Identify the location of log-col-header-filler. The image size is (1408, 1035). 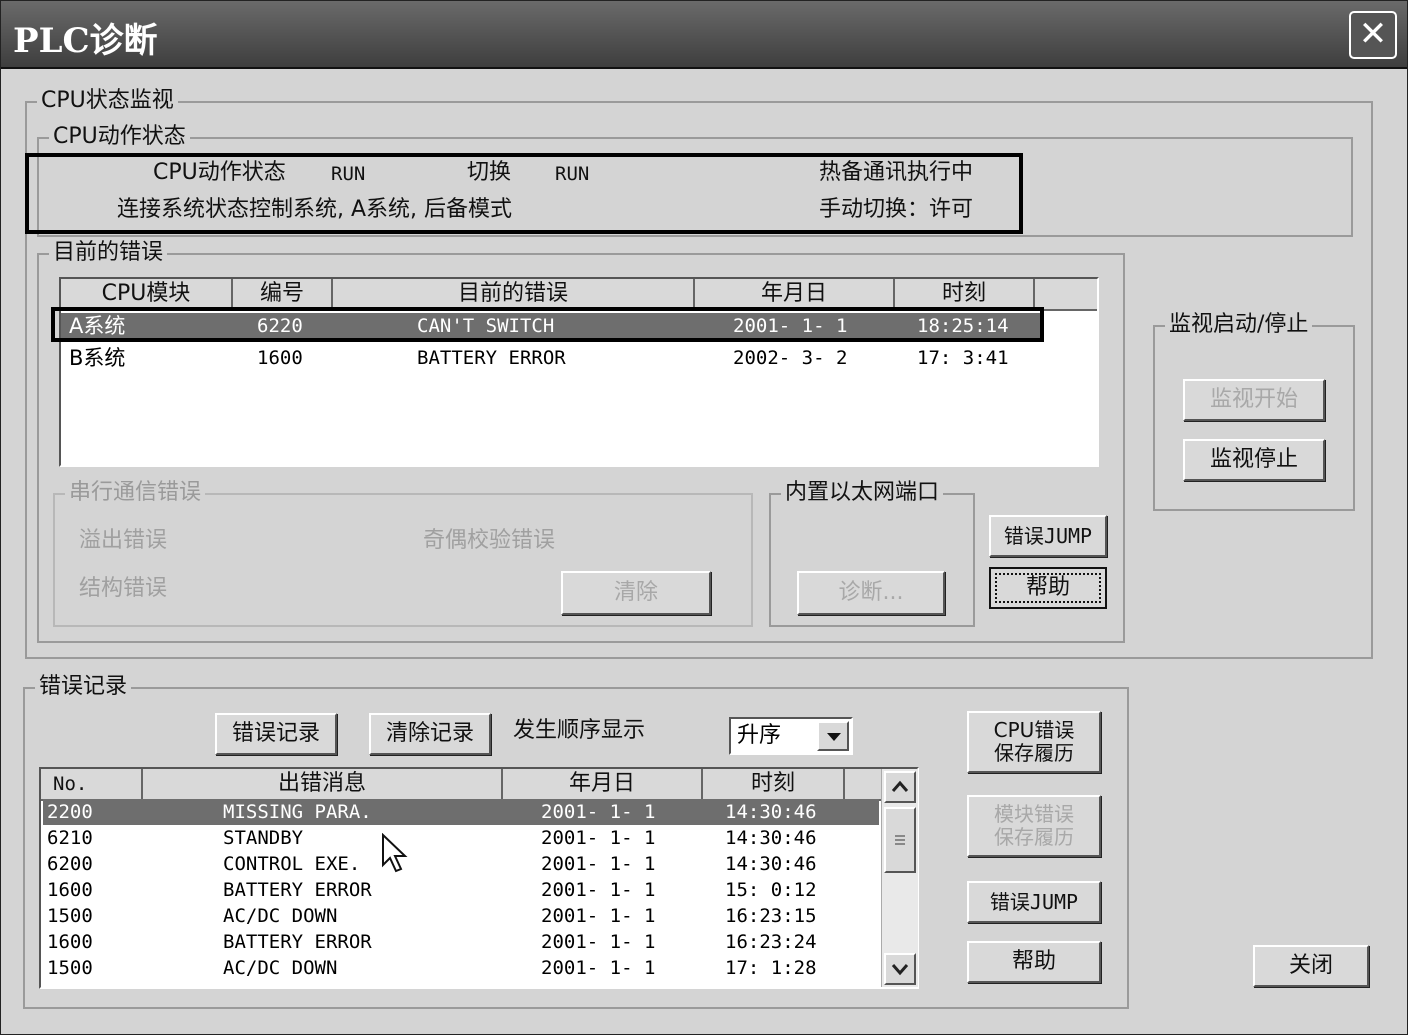
(864, 785).